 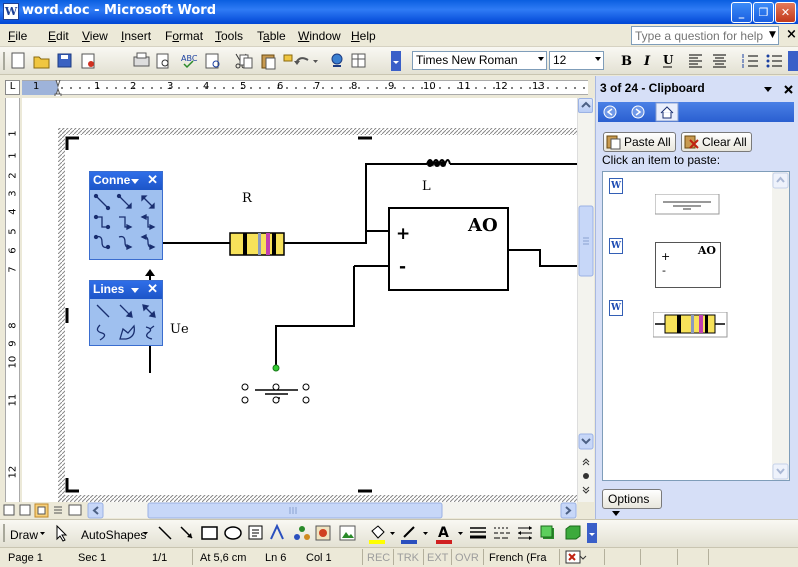 I want to click on lines-toolbar-title: Lines ✕, so click(x=126, y=290).